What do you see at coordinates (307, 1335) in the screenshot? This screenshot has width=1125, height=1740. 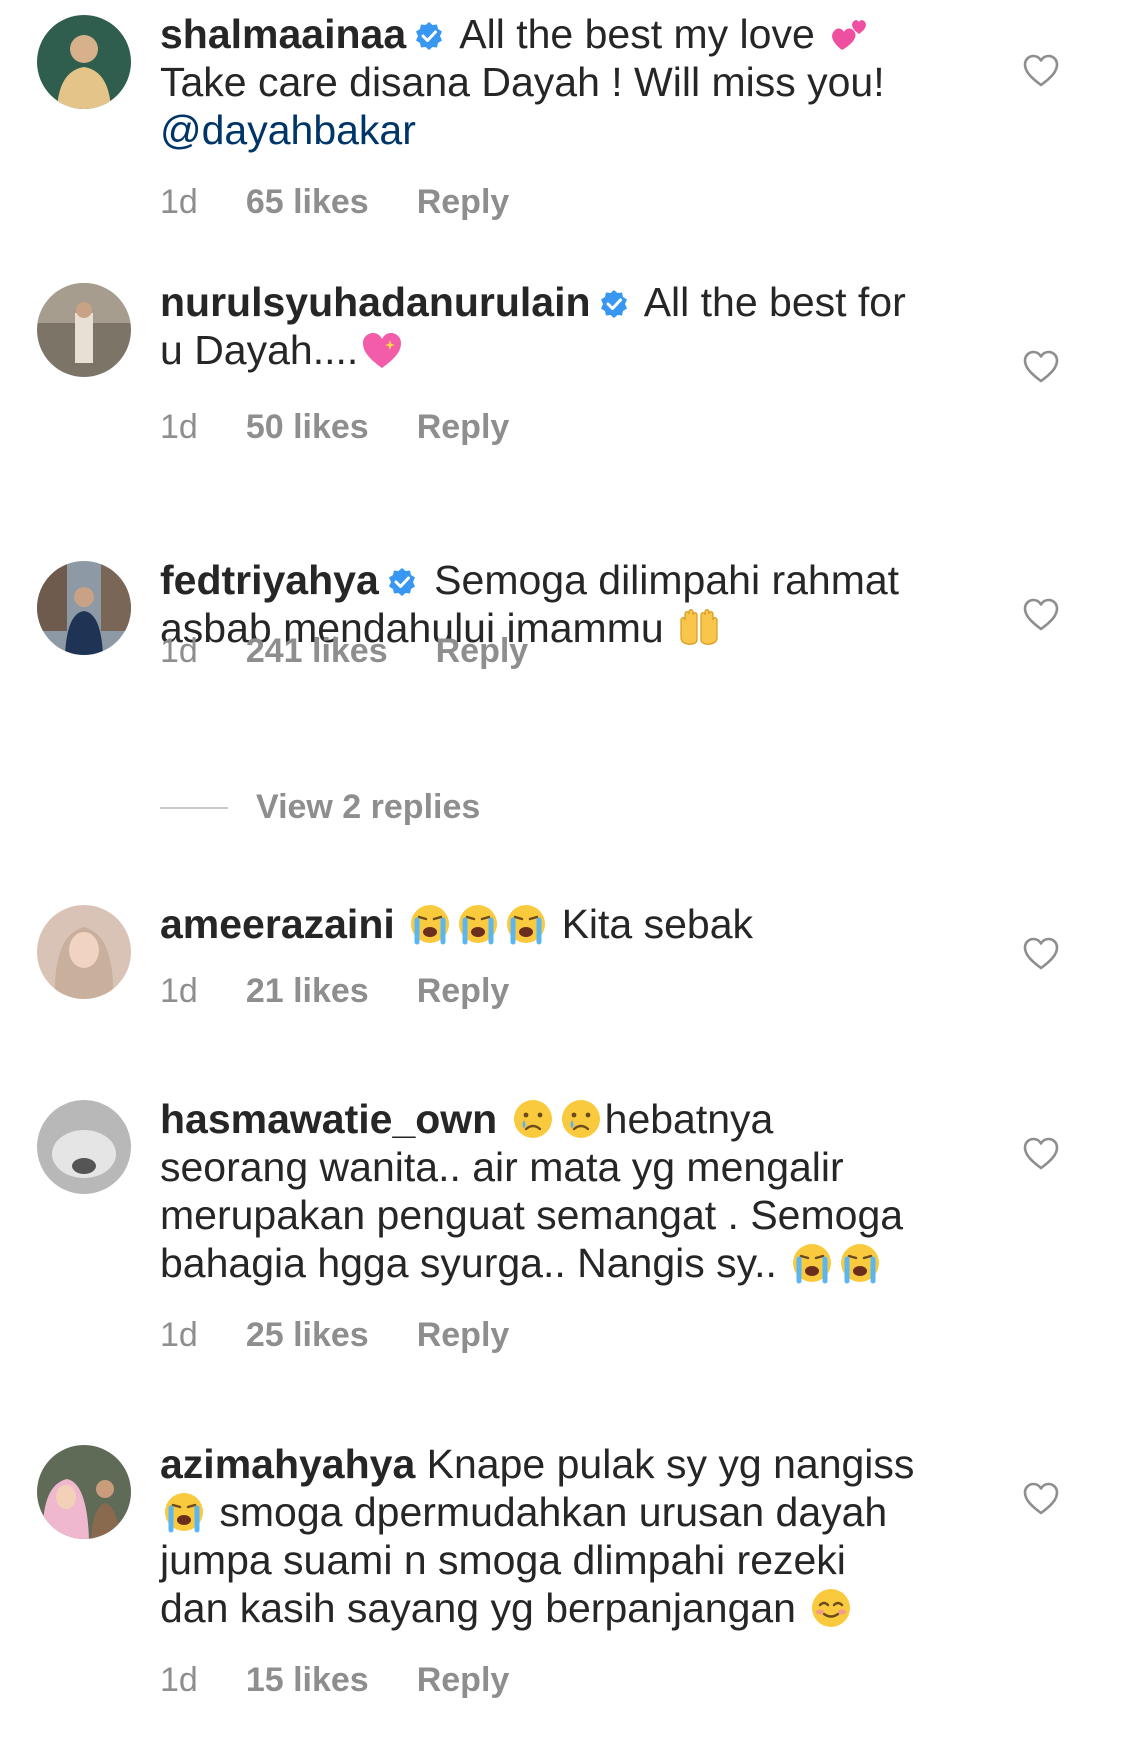 I see `likes-count: 25 likes` at bounding box center [307, 1335].